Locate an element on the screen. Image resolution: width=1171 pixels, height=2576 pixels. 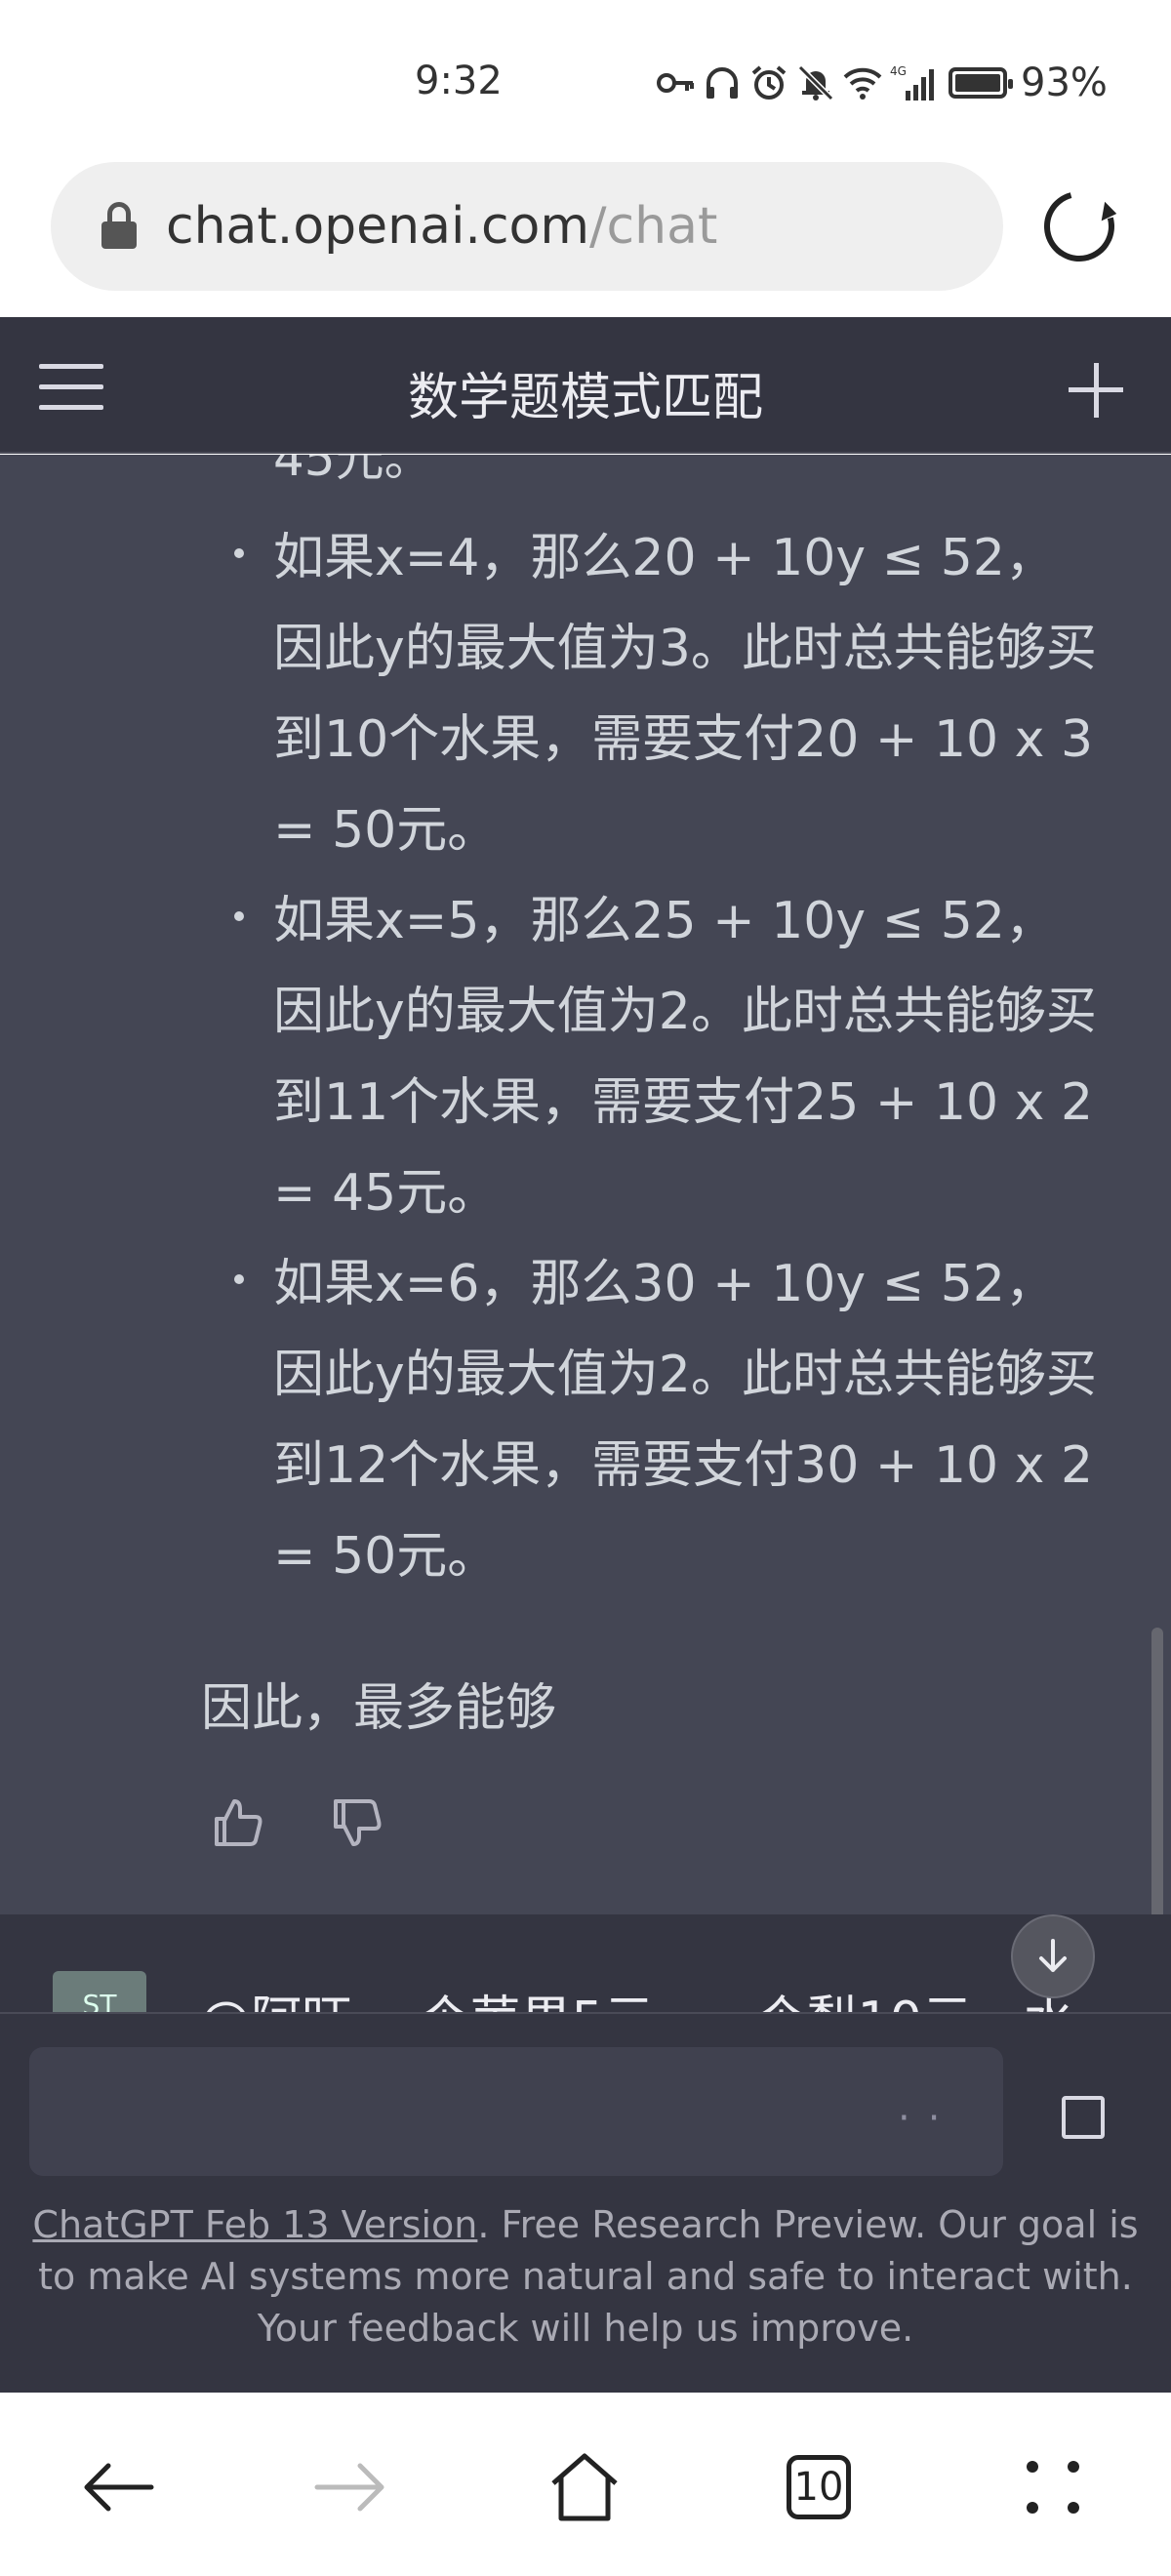
url-text: chat.openai.com/chat is located at coordinates (441, 226).